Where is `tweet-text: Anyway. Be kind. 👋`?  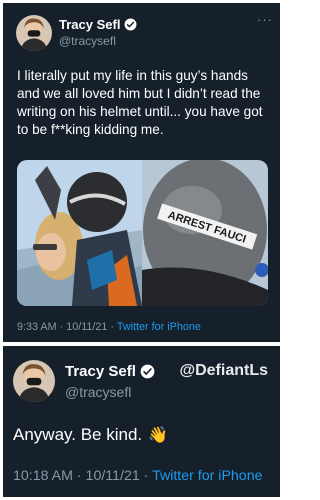
tweet-text: Anyway. Be kind. 👋 is located at coordinates (133, 435).